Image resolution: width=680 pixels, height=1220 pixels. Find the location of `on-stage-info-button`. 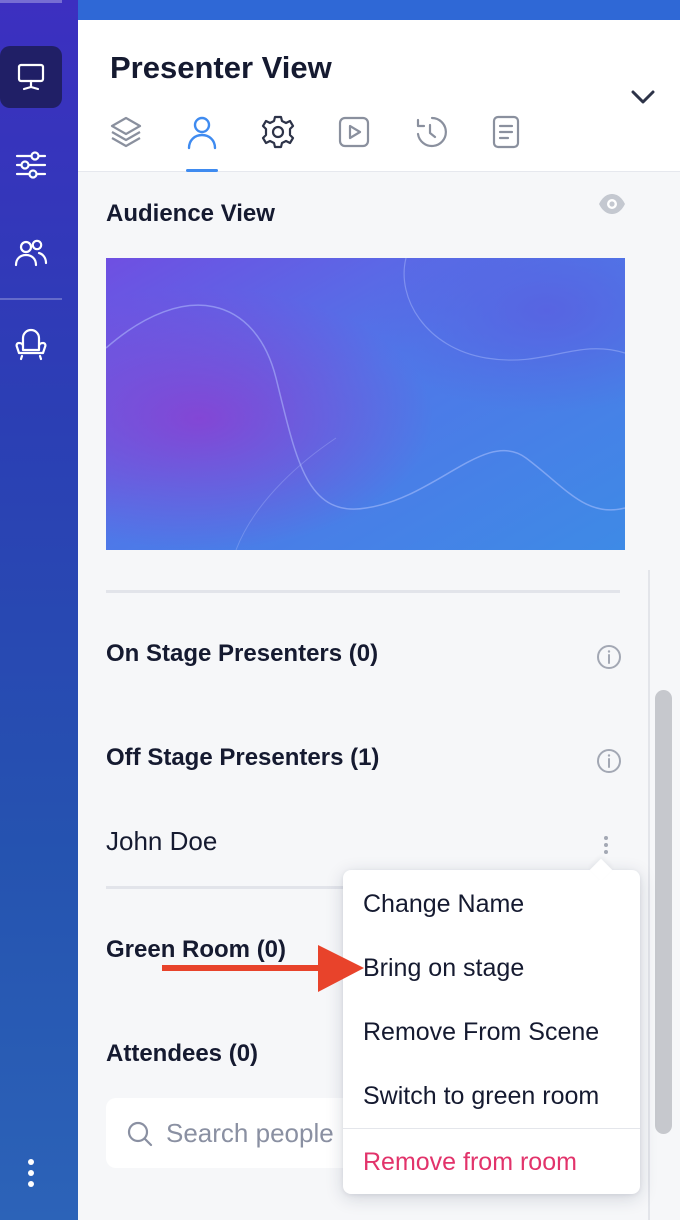

on-stage-info-button is located at coordinates (609, 657).